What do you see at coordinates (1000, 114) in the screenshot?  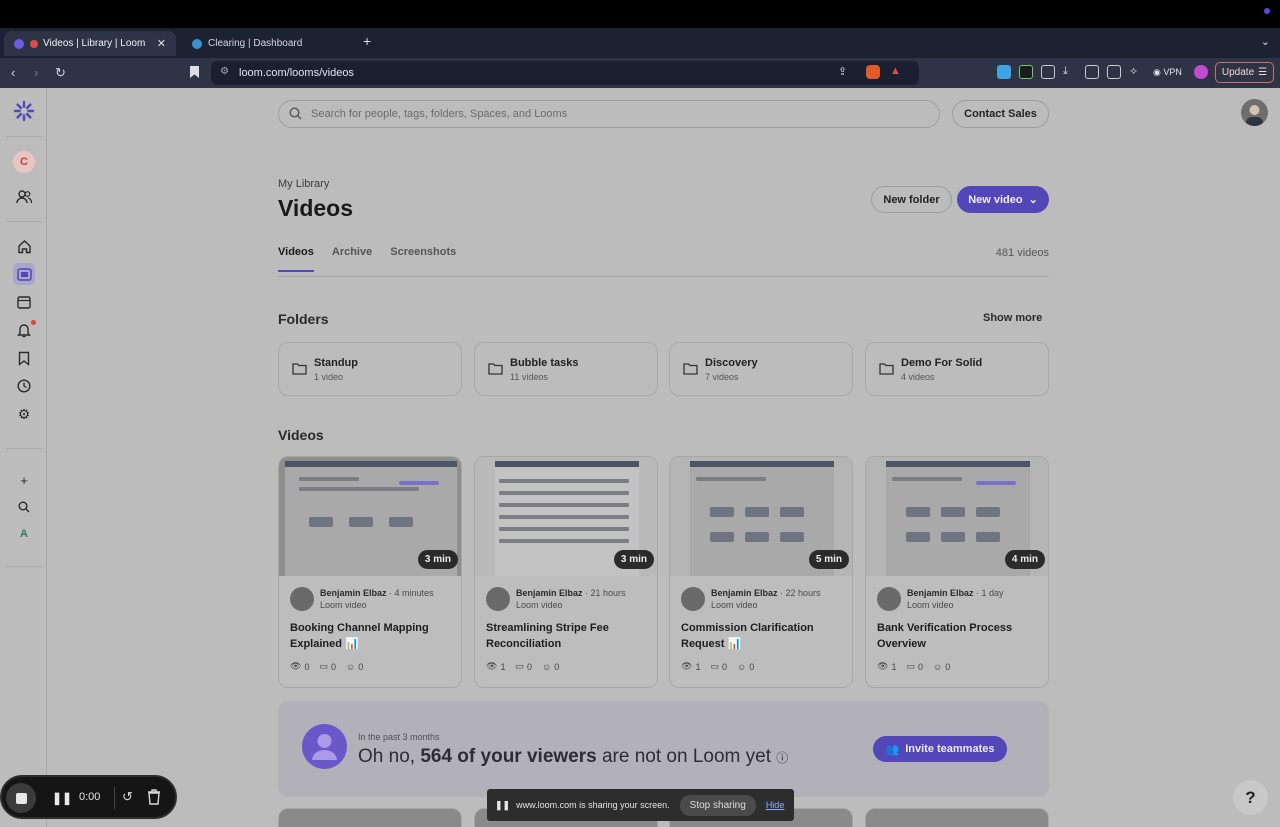 I see `contact-sales-button: Contact Sales` at bounding box center [1000, 114].